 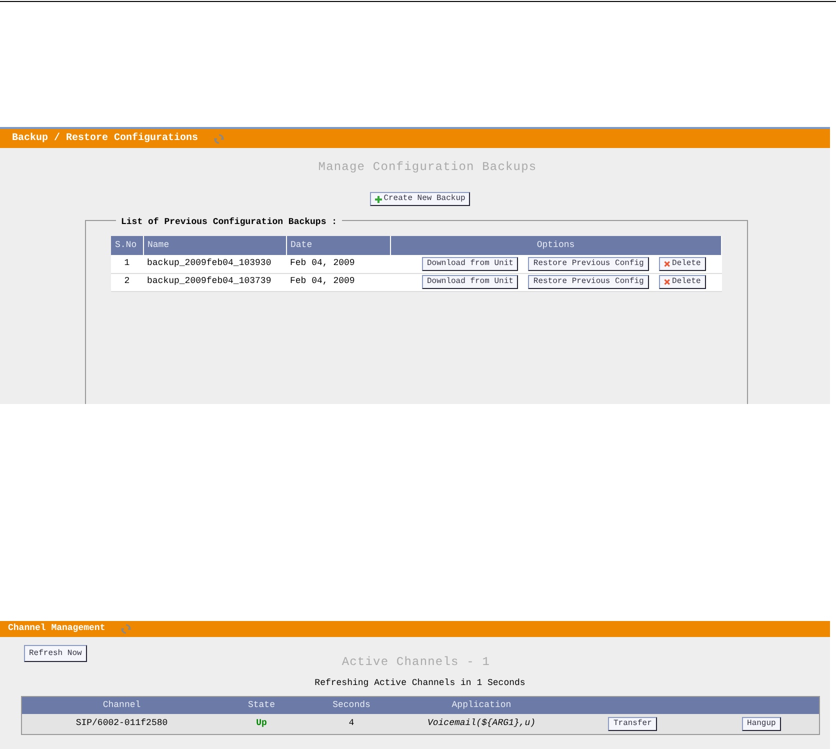 I want to click on create-backup-button: Create New Backup, so click(x=420, y=199).